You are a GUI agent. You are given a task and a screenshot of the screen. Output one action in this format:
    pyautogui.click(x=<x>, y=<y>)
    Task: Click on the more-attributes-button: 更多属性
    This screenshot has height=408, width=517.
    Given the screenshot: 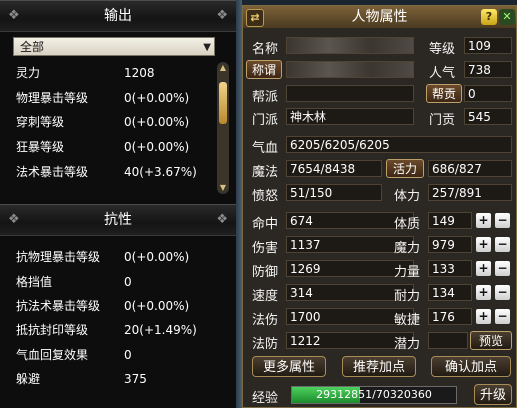 What is the action you would take?
    pyautogui.click(x=289, y=366)
    